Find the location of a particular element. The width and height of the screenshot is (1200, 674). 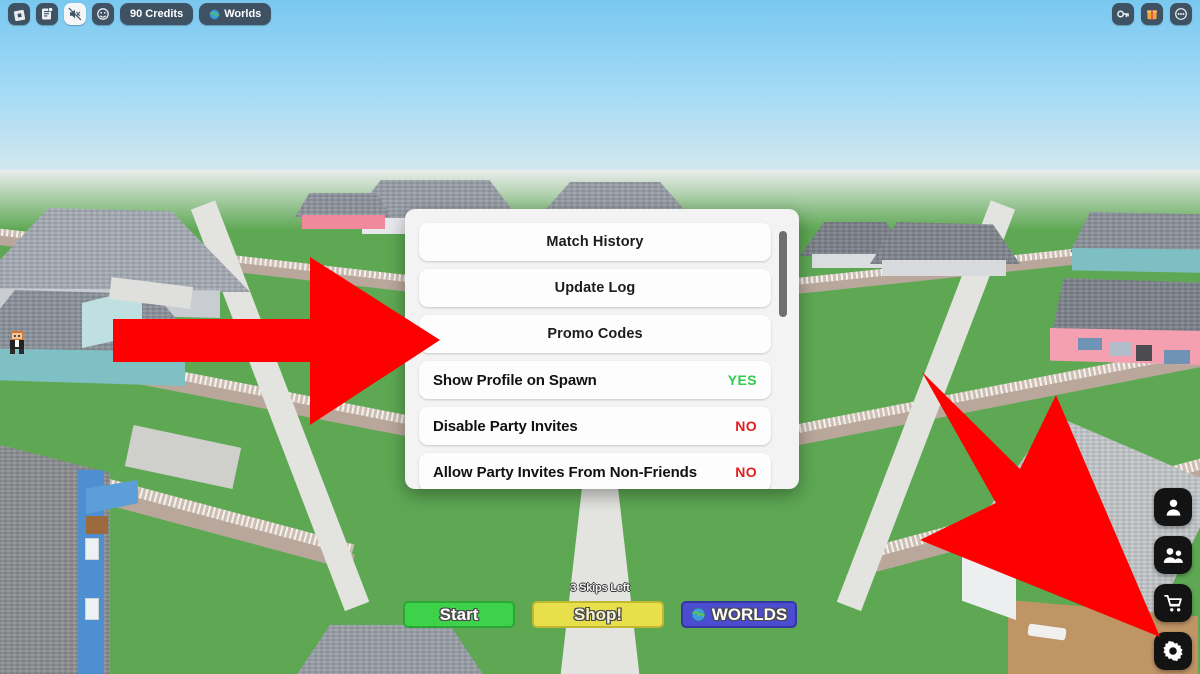

option-match-history: Match History is located at coordinates (595, 242).